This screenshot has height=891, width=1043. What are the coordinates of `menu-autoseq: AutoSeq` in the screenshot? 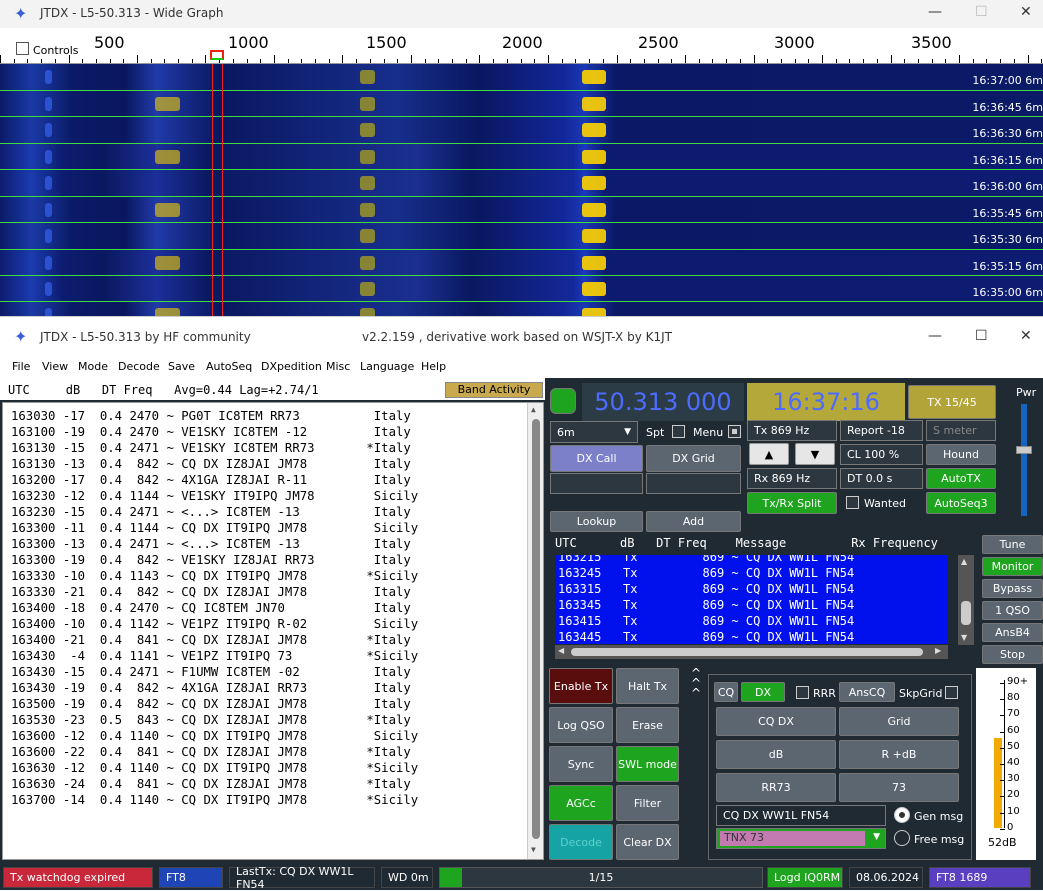 It's located at (229, 366).